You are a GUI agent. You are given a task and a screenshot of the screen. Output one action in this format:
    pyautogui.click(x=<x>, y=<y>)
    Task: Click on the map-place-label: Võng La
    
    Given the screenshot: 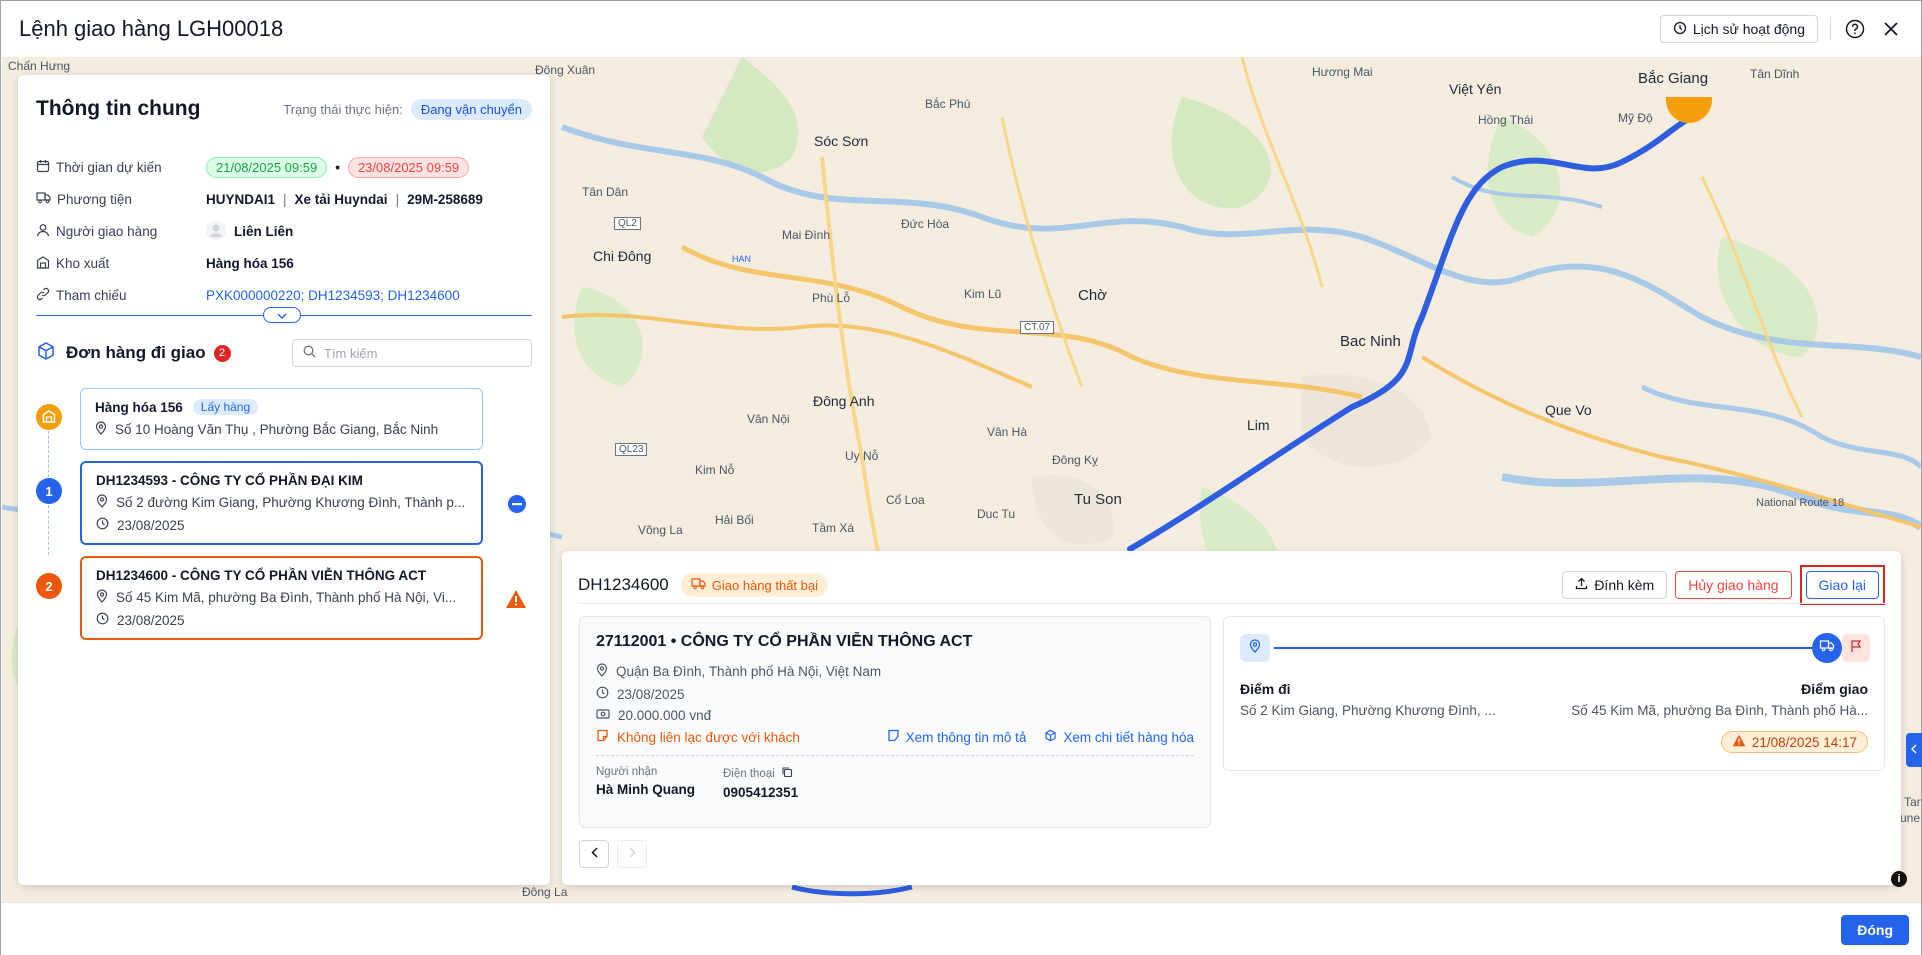 What is the action you would take?
    pyautogui.click(x=660, y=530)
    